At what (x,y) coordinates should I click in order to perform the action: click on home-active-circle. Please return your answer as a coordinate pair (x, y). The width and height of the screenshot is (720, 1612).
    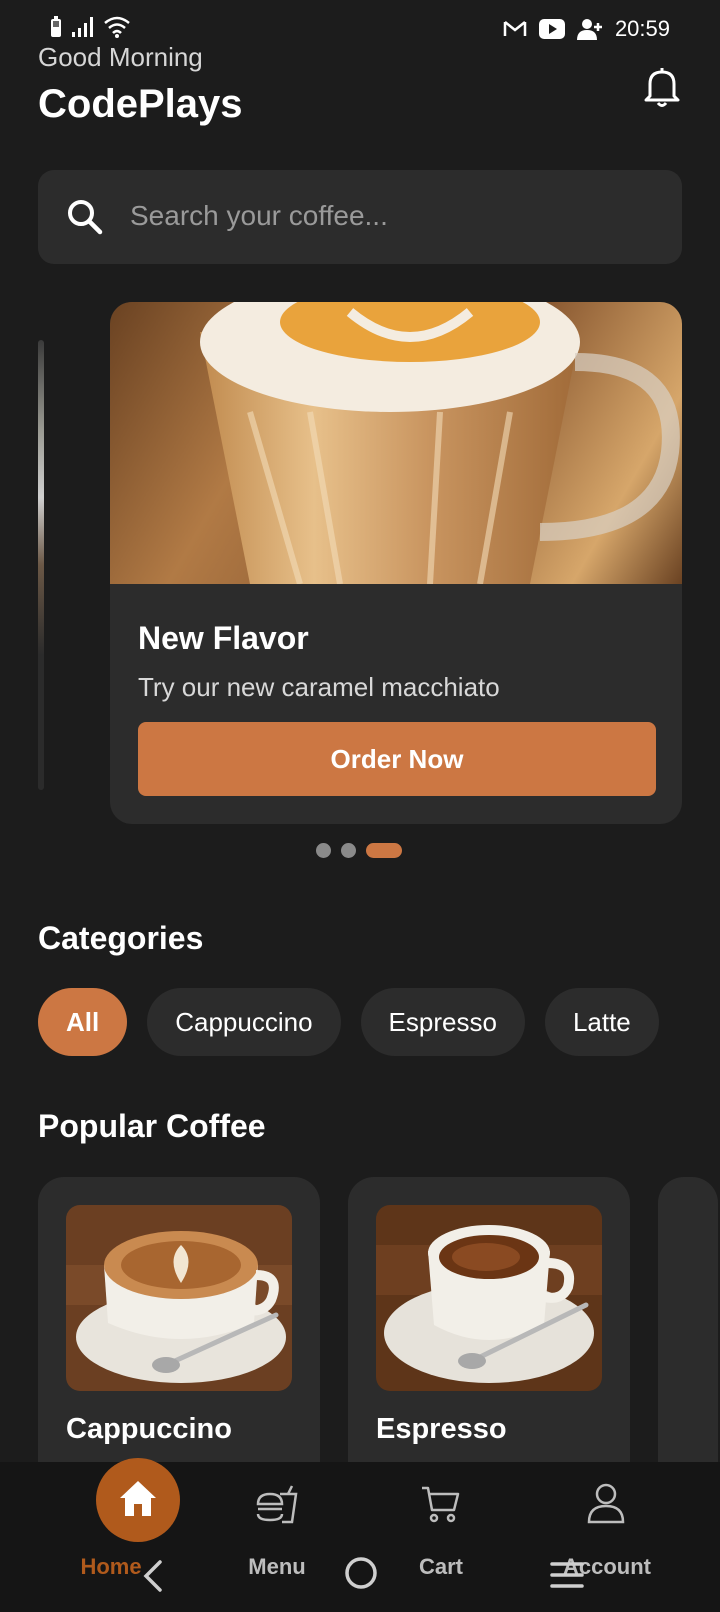
    Looking at the image, I should click on (138, 1500).